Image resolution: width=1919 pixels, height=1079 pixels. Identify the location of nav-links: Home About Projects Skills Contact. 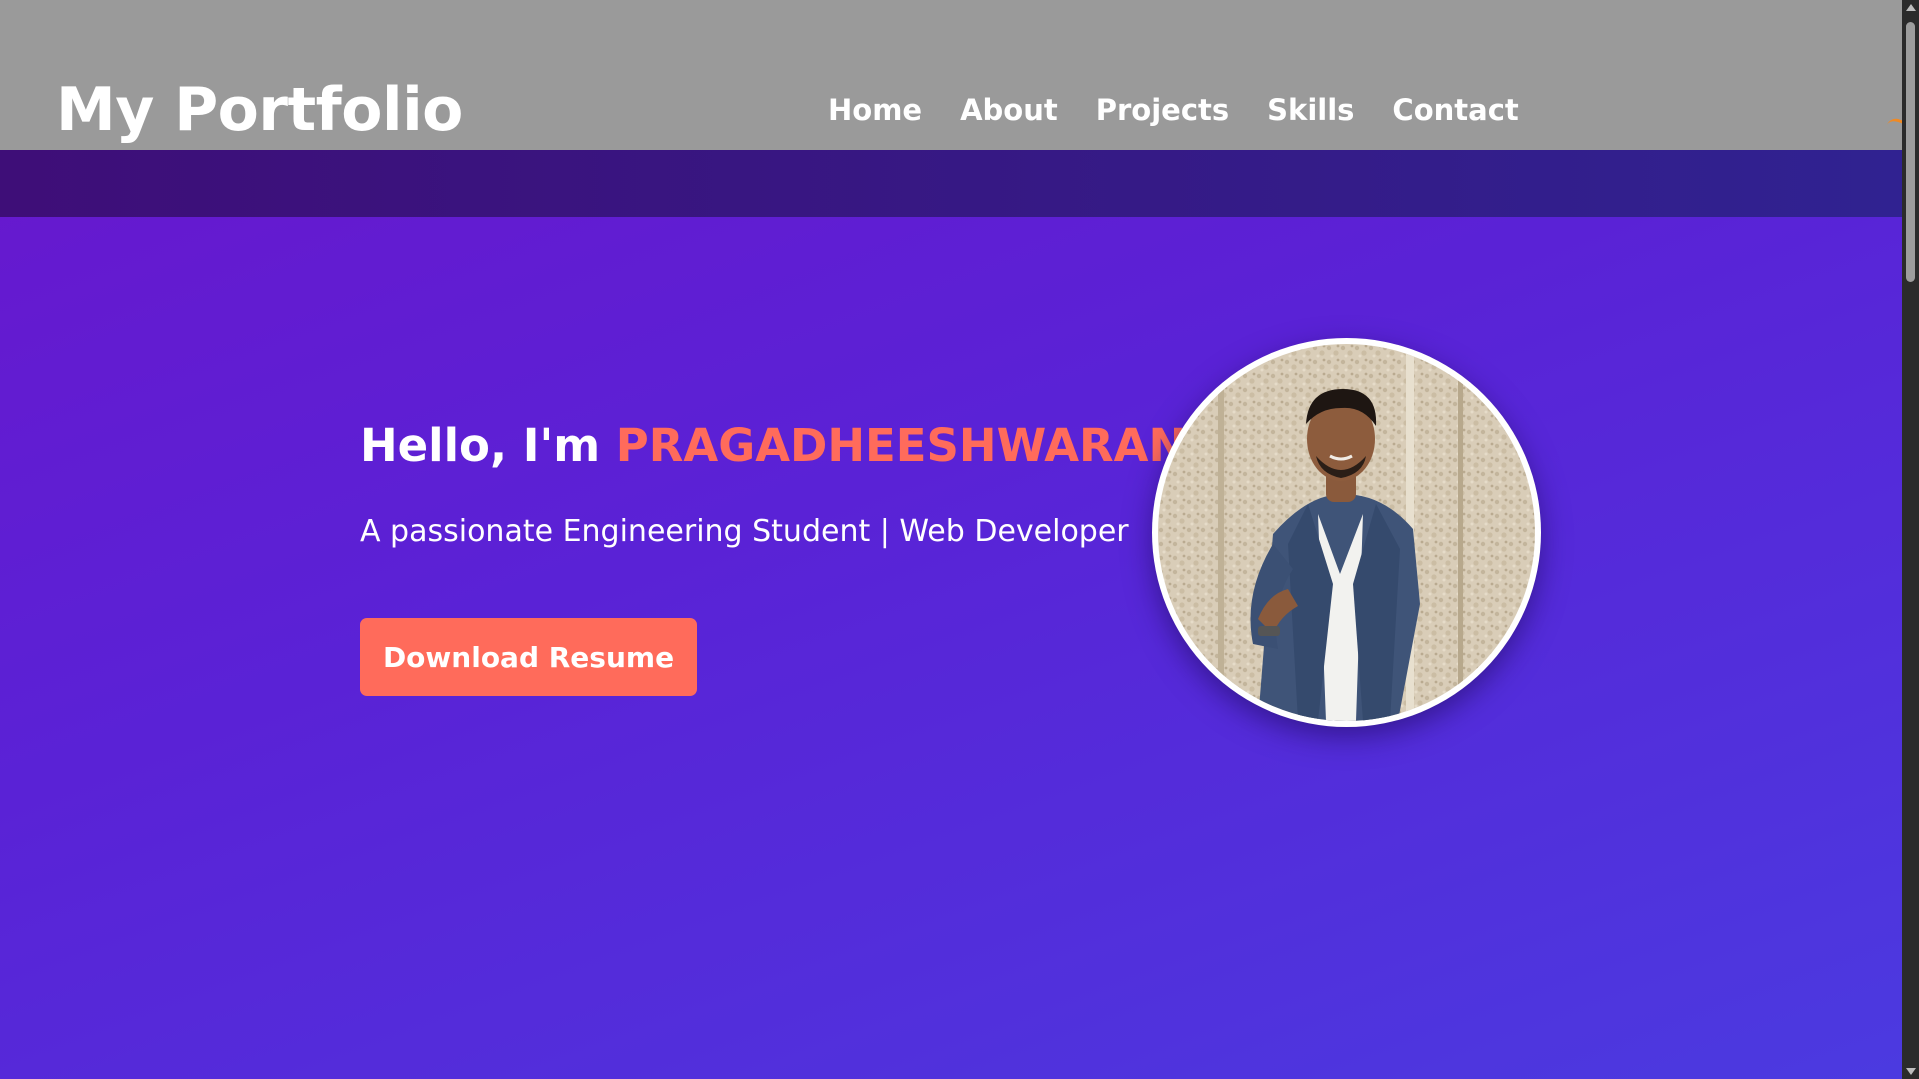
(1173, 110).